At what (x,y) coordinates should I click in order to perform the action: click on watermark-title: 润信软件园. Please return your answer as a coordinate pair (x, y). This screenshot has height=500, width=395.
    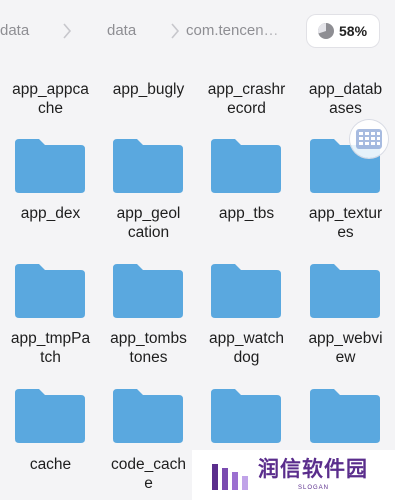
    Looking at the image, I should click on (313, 469).